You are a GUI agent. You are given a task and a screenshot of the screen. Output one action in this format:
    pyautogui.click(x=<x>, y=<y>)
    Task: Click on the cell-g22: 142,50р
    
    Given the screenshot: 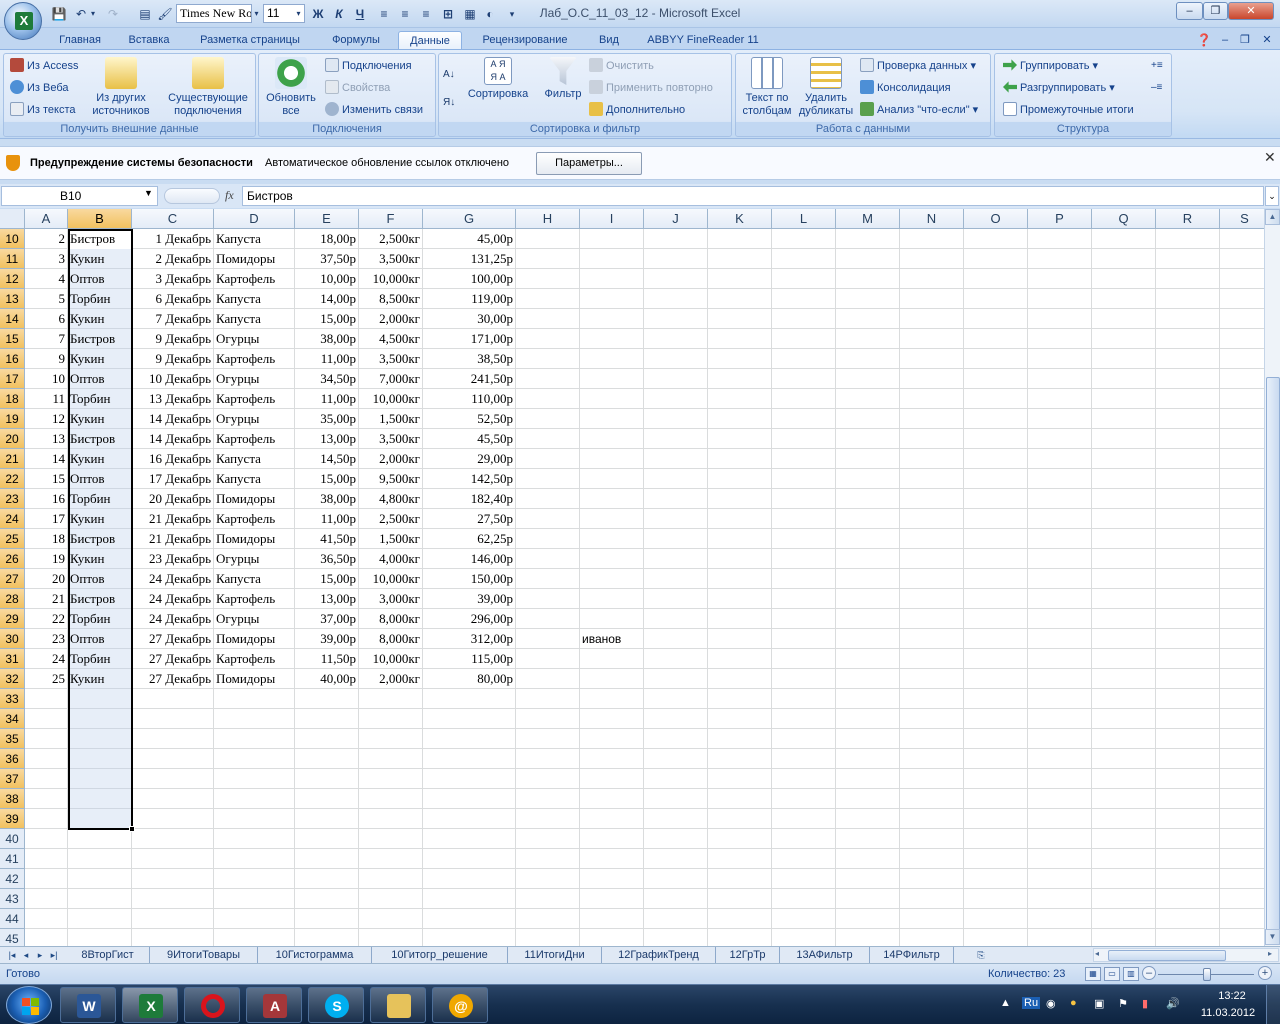 What is the action you would take?
    pyautogui.click(x=469, y=479)
    